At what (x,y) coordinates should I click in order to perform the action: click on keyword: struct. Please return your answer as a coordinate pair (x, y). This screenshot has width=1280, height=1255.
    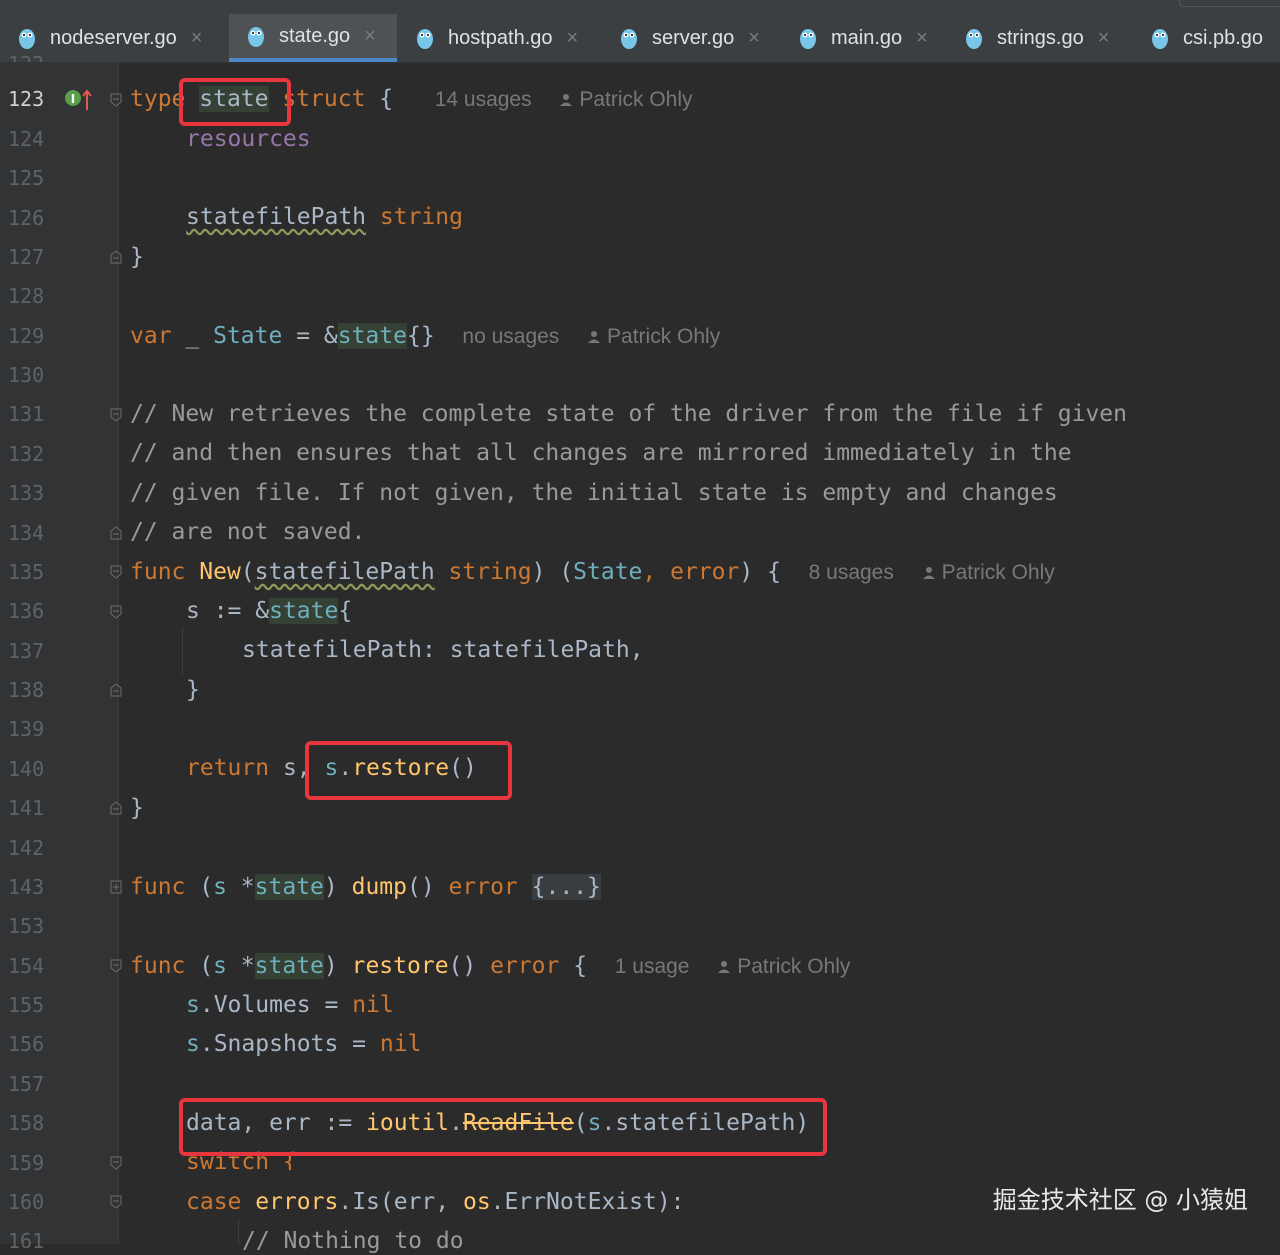
    Looking at the image, I should click on (324, 99).